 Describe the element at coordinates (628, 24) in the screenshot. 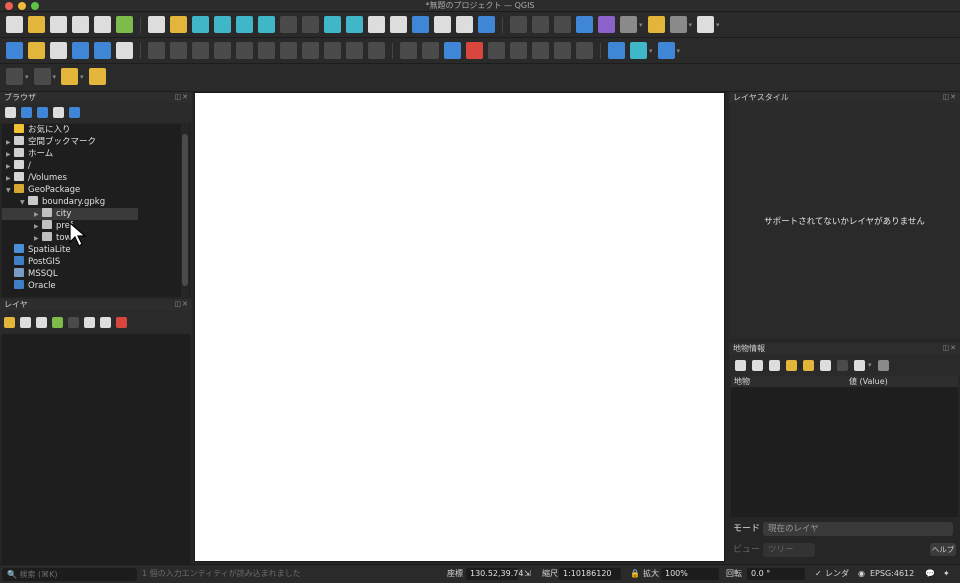

I see `measure-line-icon` at that location.